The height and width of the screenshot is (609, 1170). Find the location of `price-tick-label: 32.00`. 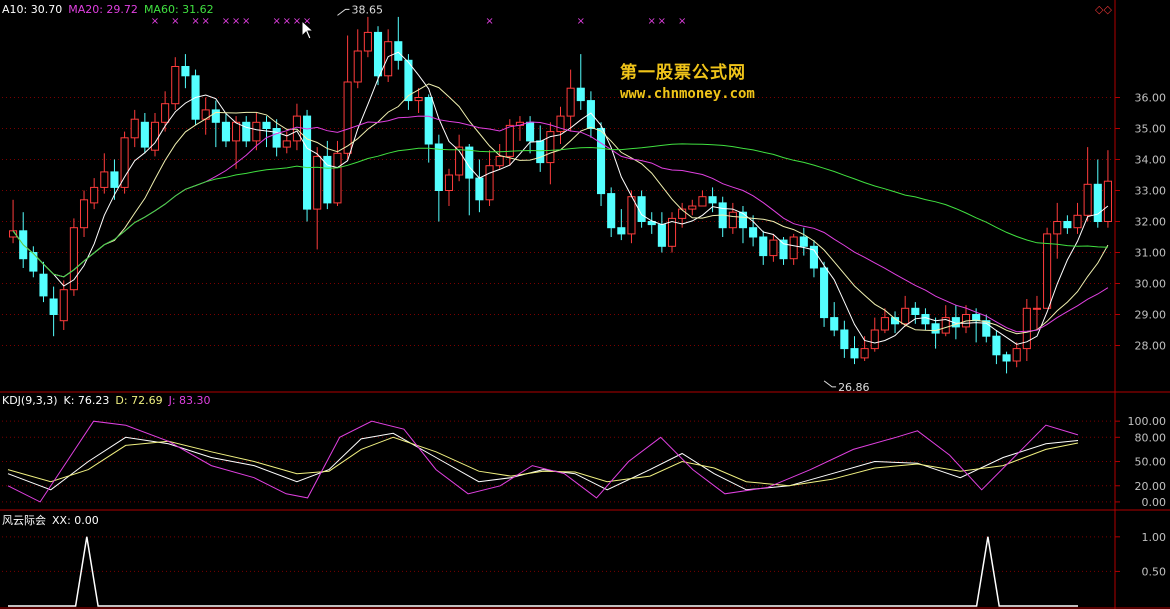

price-tick-label: 32.00 is located at coordinates (1151, 222).